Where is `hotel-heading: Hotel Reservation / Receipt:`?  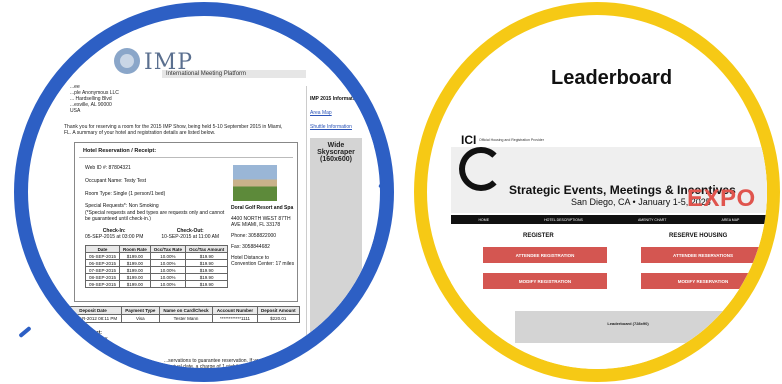
hotel-heading: Hotel Reservation / Receipt: is located at coordinates (186, 151).